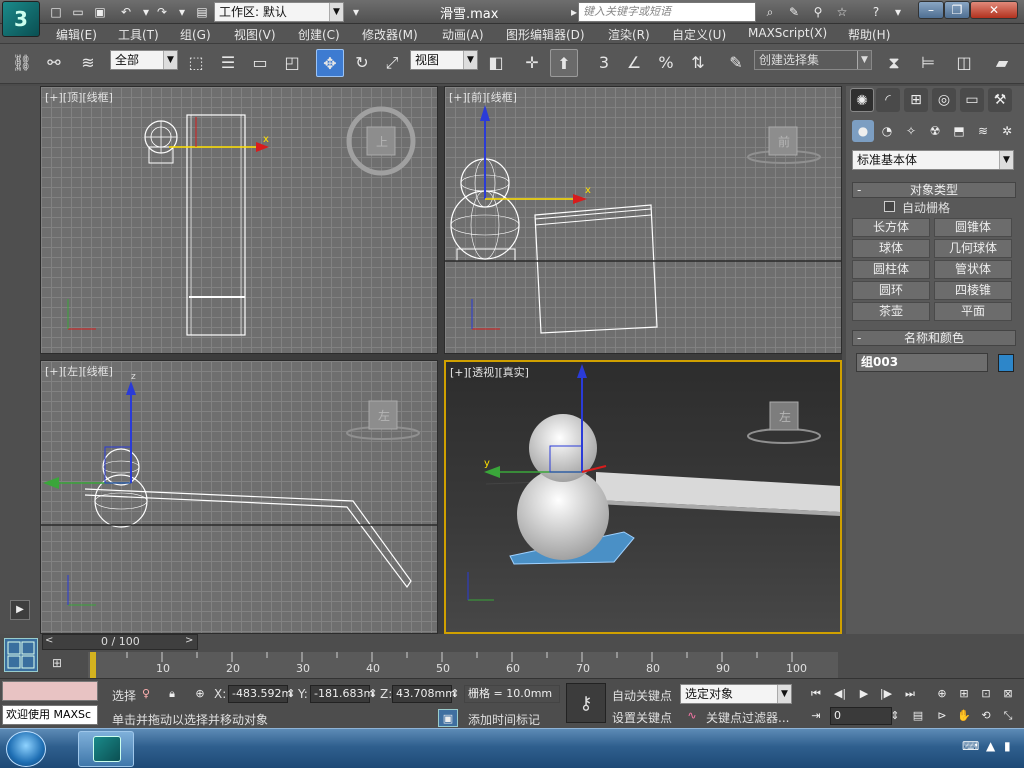 The image size is (1024, 768). Describe the element at coordinates (933, 160) in the screenshot. I see `object-category-dropdown: 标准基本体 ▼` at that location.